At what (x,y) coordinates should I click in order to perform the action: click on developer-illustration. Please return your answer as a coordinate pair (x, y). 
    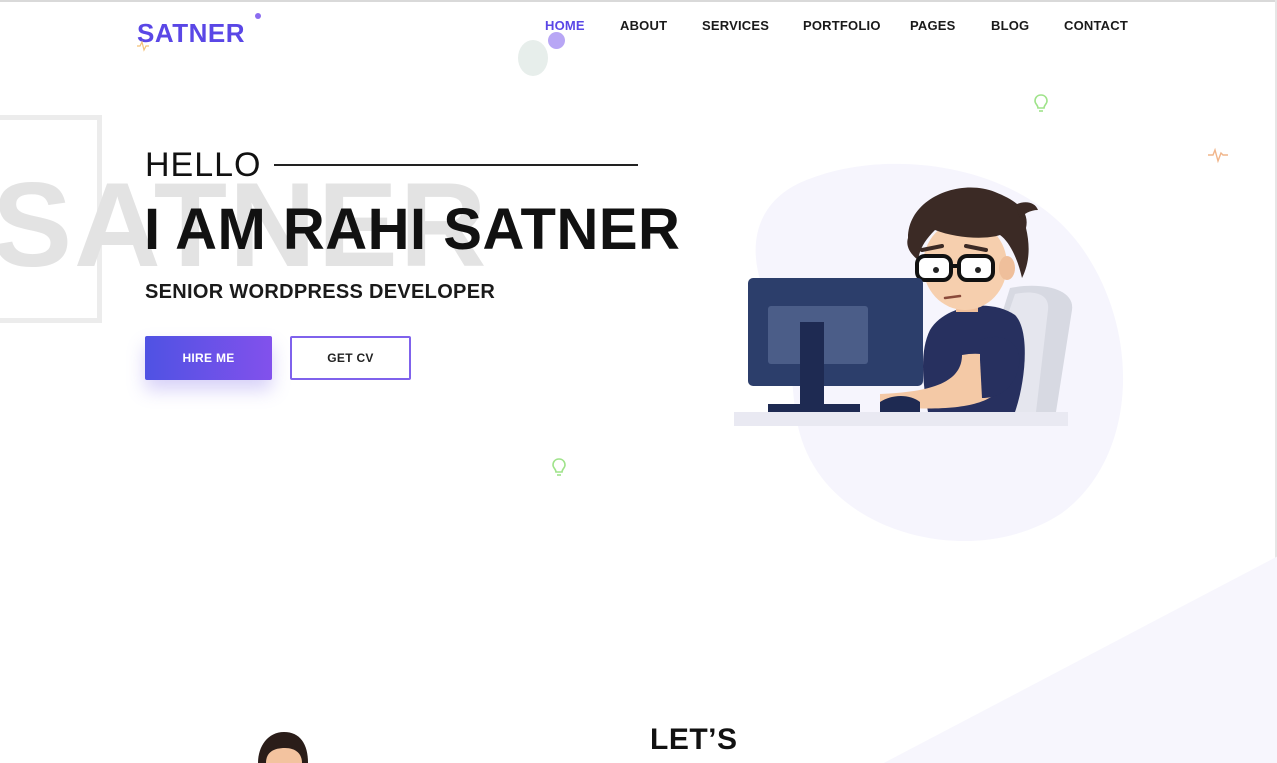
    Looking at the image, I should click on (903, 306).